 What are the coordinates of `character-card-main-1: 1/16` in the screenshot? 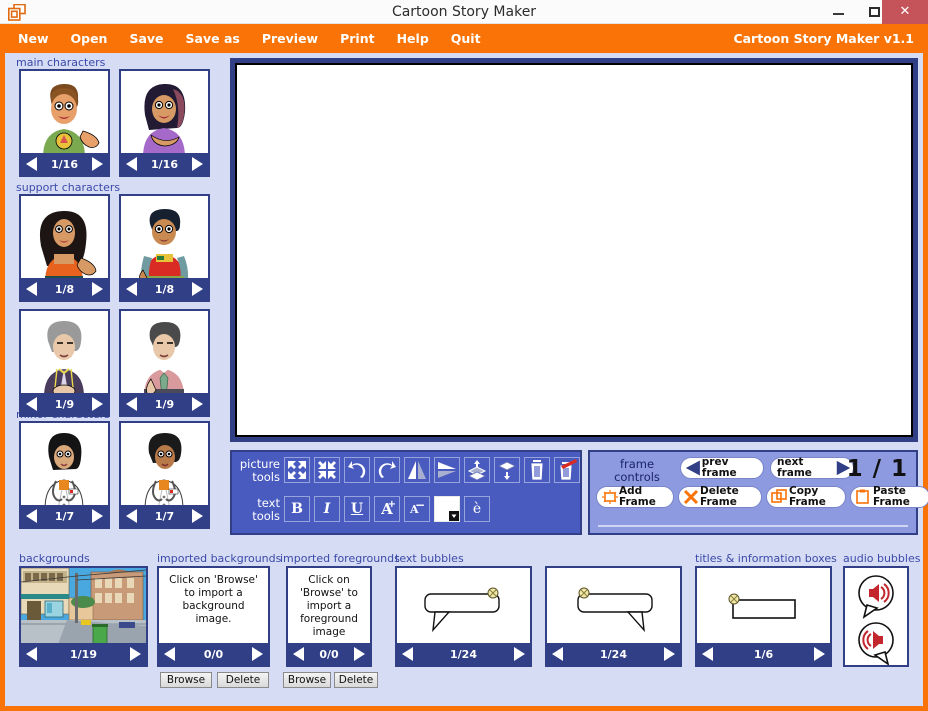 It's located at (64, 123).